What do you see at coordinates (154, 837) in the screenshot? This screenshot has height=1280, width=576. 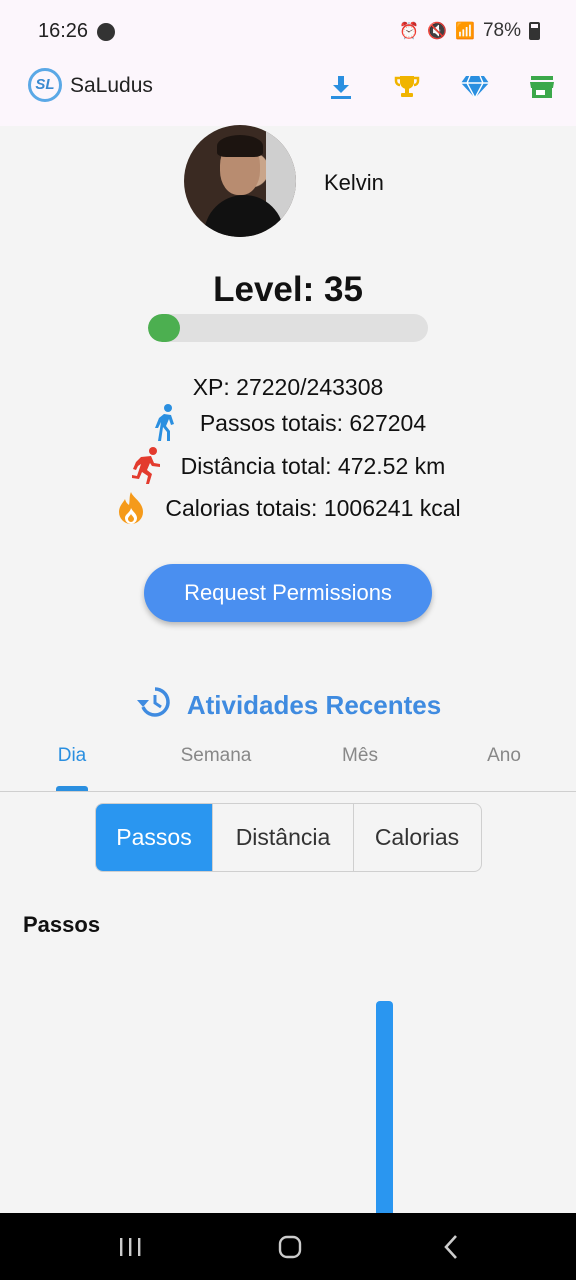 I see `segment-passos: Passos` at bounding box center [154, 837].